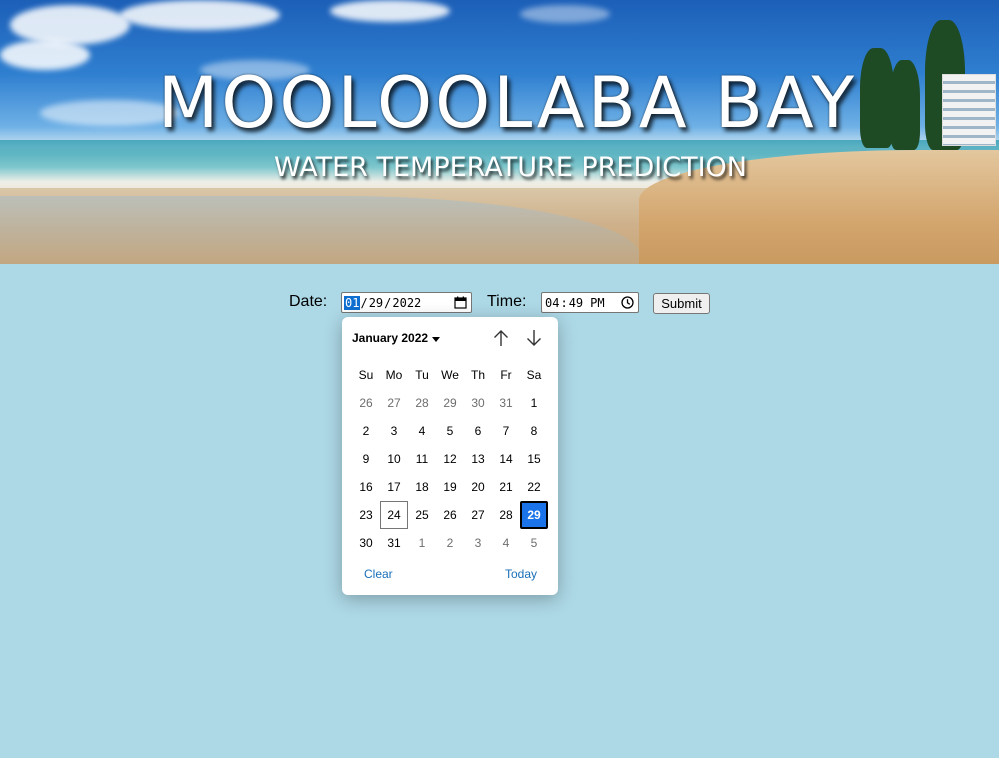 The width and height of the screenshot is (999, 758). I want to click on date-label: Date:, so click(308, 301).